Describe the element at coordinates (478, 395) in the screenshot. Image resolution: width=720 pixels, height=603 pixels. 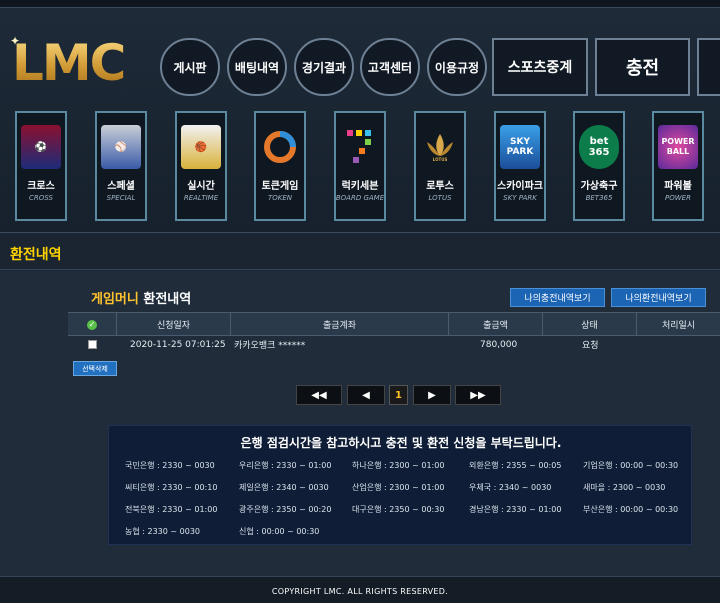
I see `pager-last-button: ▶▶` at that location.